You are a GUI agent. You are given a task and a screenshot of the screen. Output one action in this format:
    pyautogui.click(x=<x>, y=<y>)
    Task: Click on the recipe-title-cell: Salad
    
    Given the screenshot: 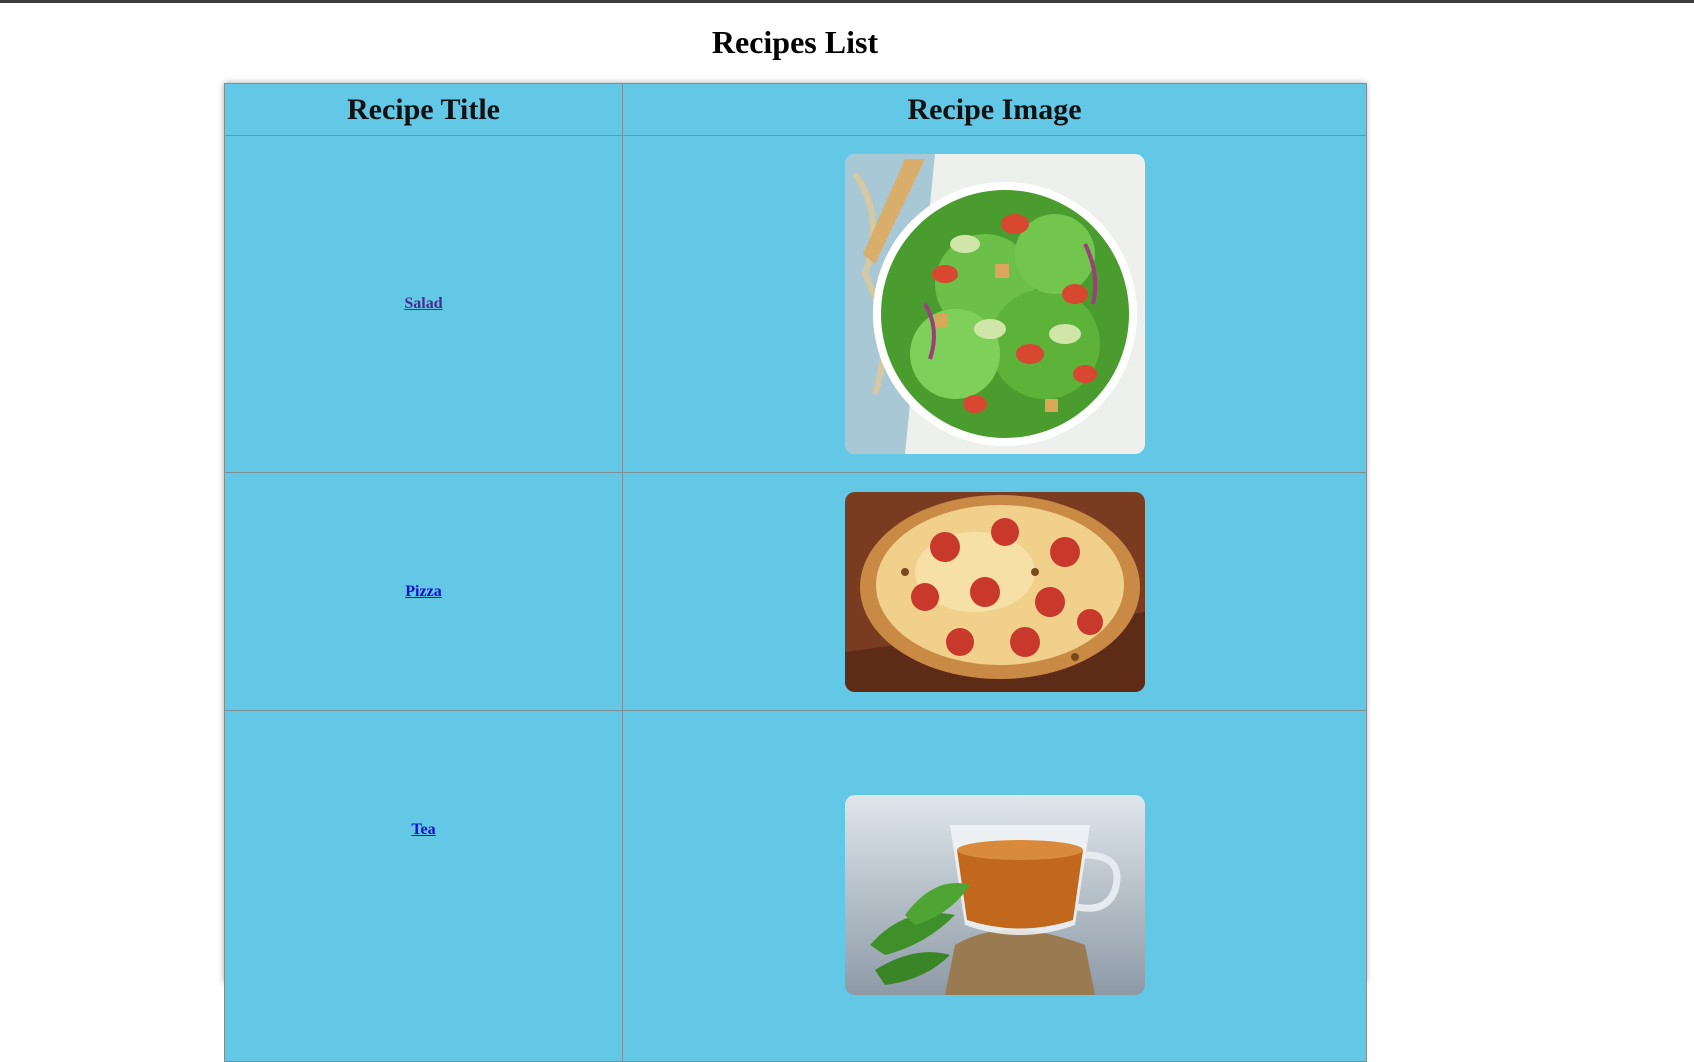 What is the action you would take?
    pyautogui.click(x=423, y=304)
    